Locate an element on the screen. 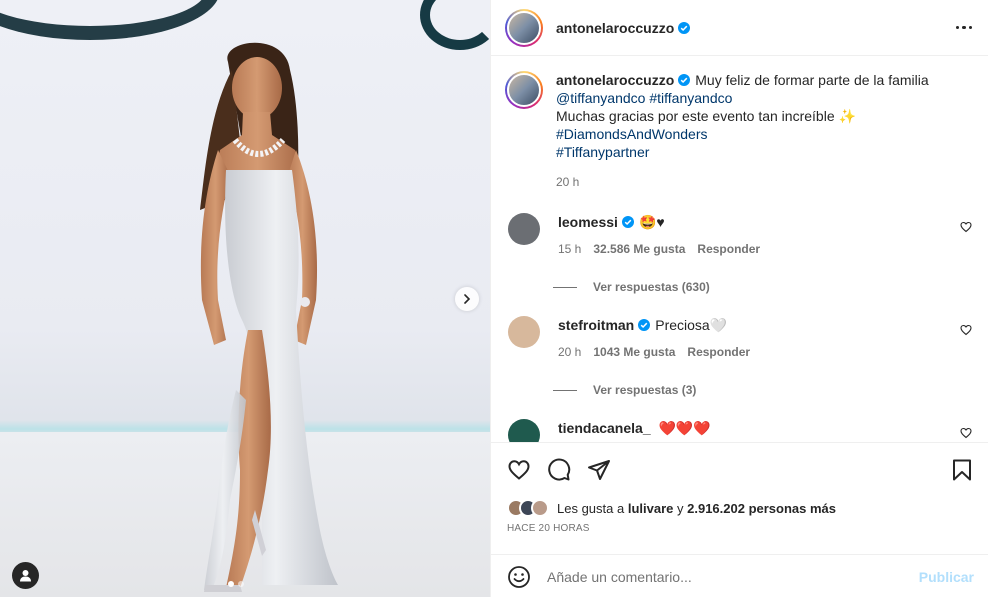 This screenshot has width=988, height=597. caption-line-1: Muy feliz de formar parte de la familia is located at coordinates (812, 80).